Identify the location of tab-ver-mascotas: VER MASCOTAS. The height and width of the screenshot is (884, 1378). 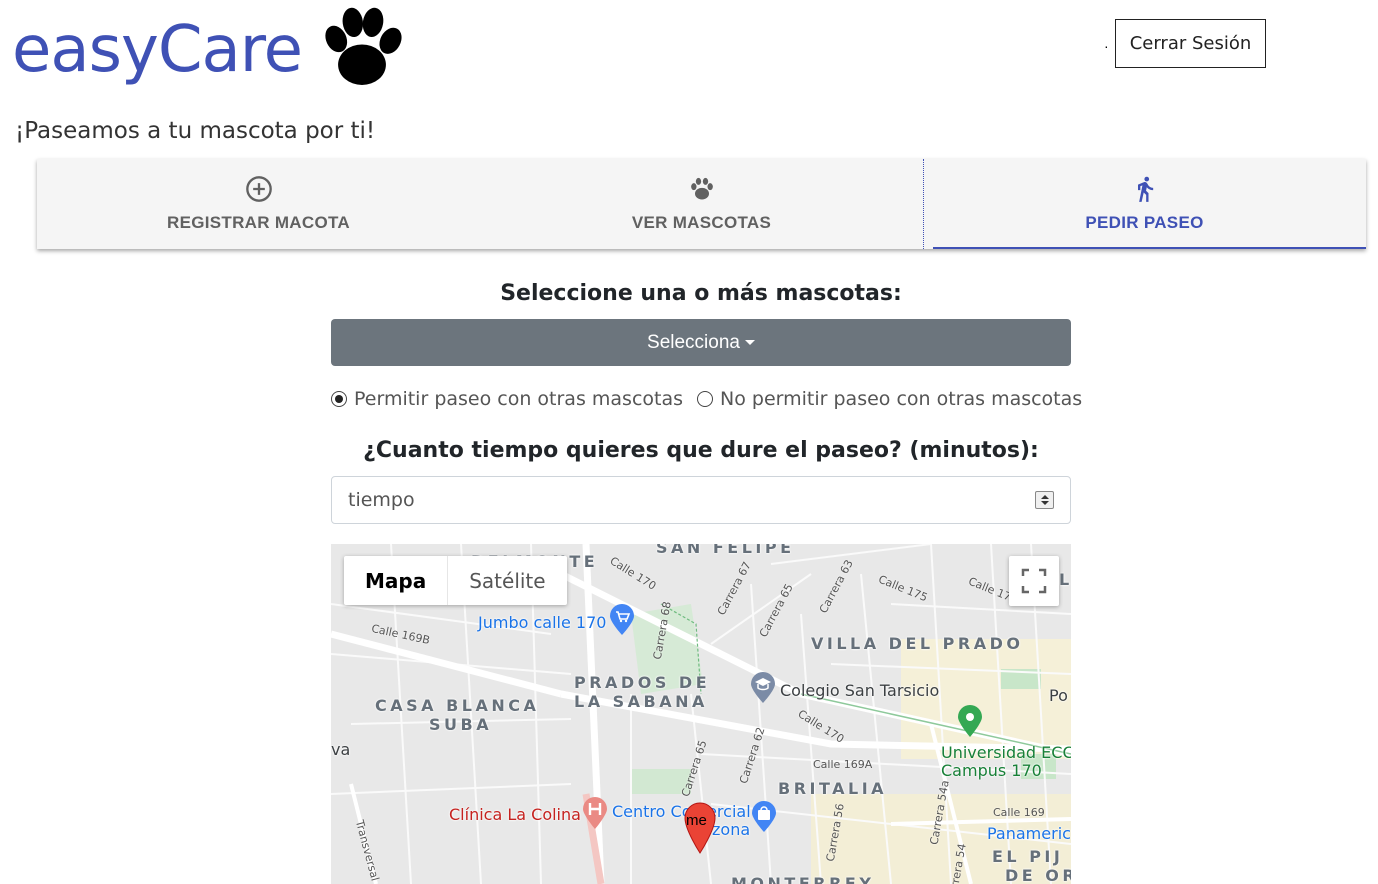
(701, 204).